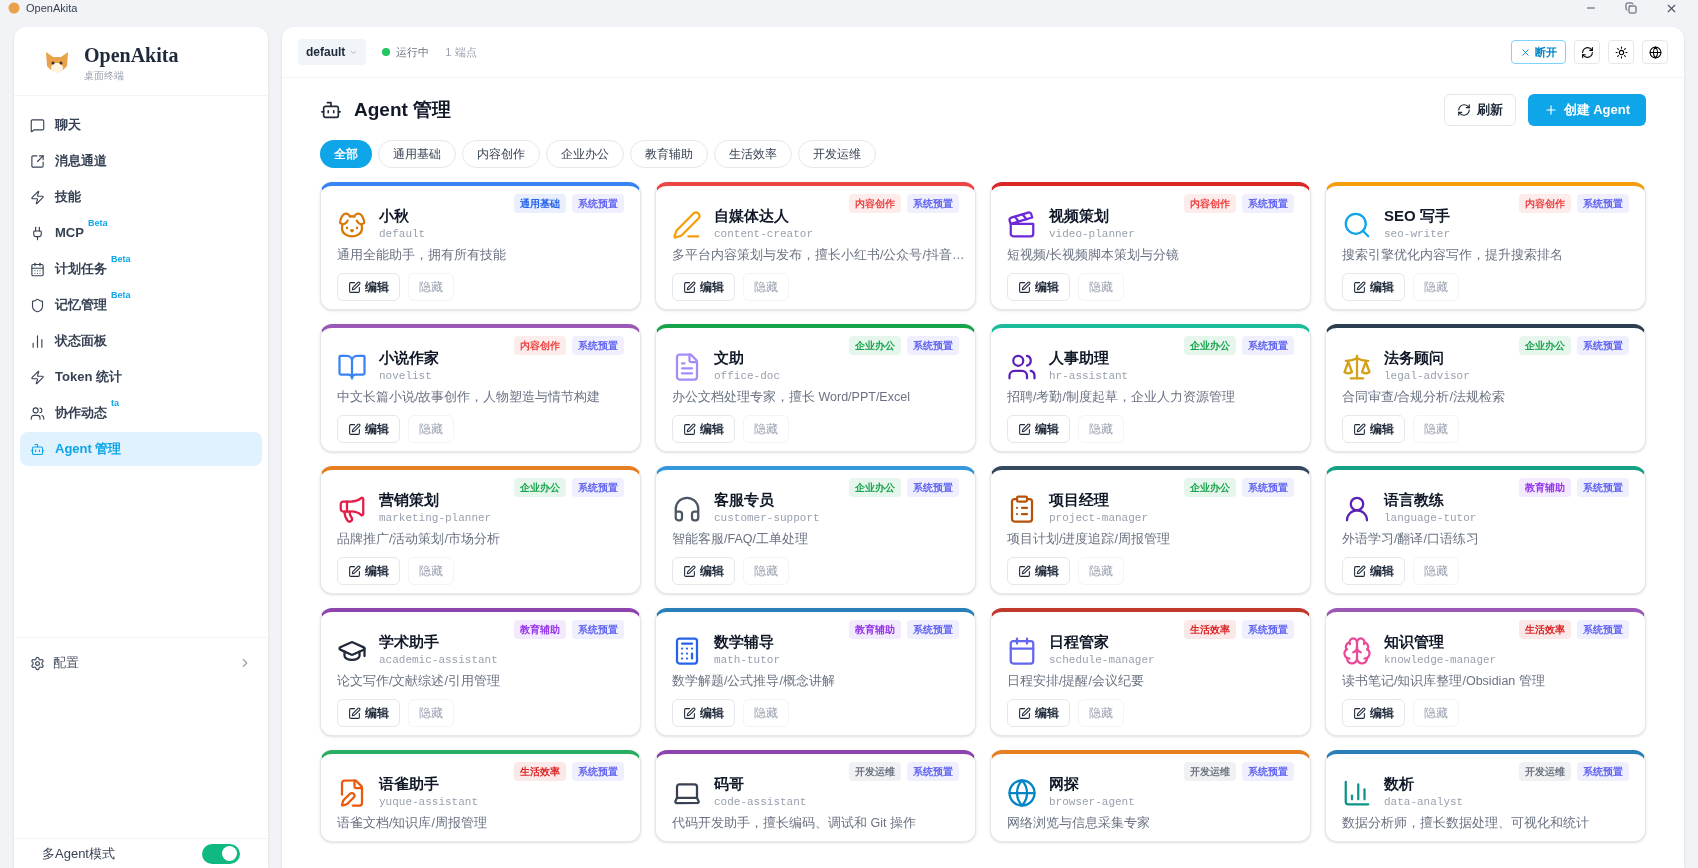 The height and width of the screenshot is (868, 1698). Describe the element at coordinates (141, 161) in the screenshot. I see `nav-item: 消息通道` at that location.